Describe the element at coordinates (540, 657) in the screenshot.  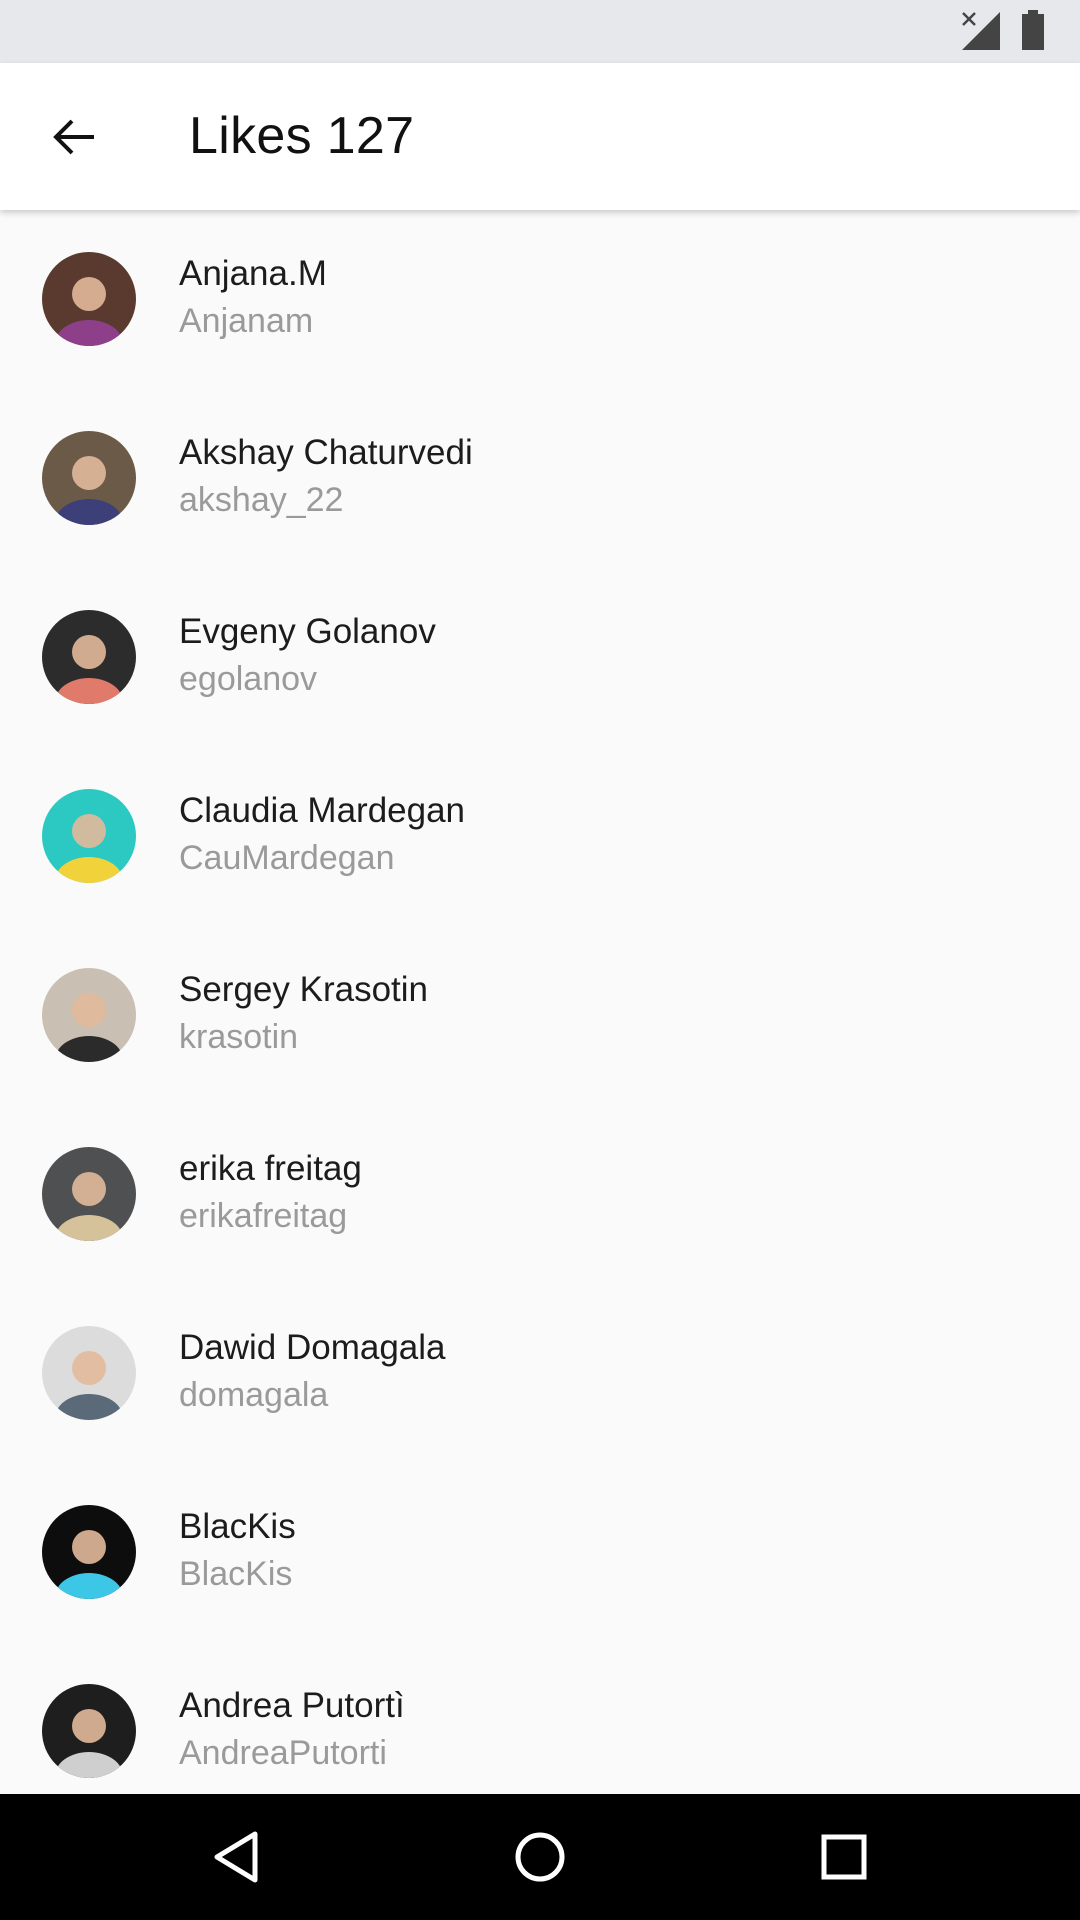
I see `list-item: Evgeny Golanov egolanov` at that location.